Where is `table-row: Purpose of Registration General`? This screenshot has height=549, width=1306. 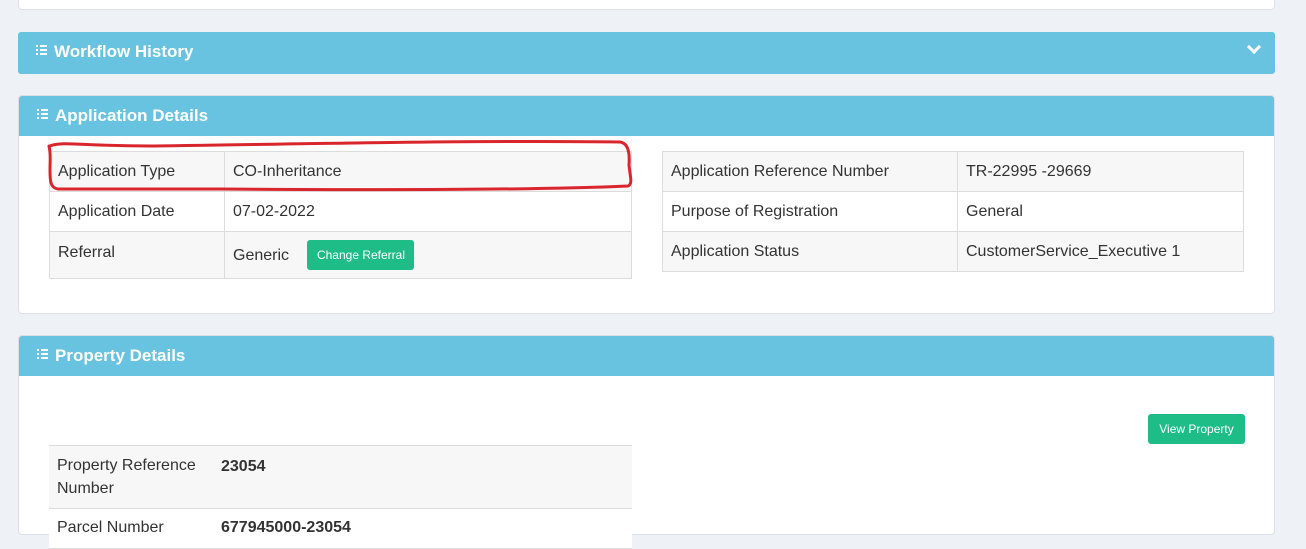
table-row: Purpose of Registration General is located at coordinates (953, 211).